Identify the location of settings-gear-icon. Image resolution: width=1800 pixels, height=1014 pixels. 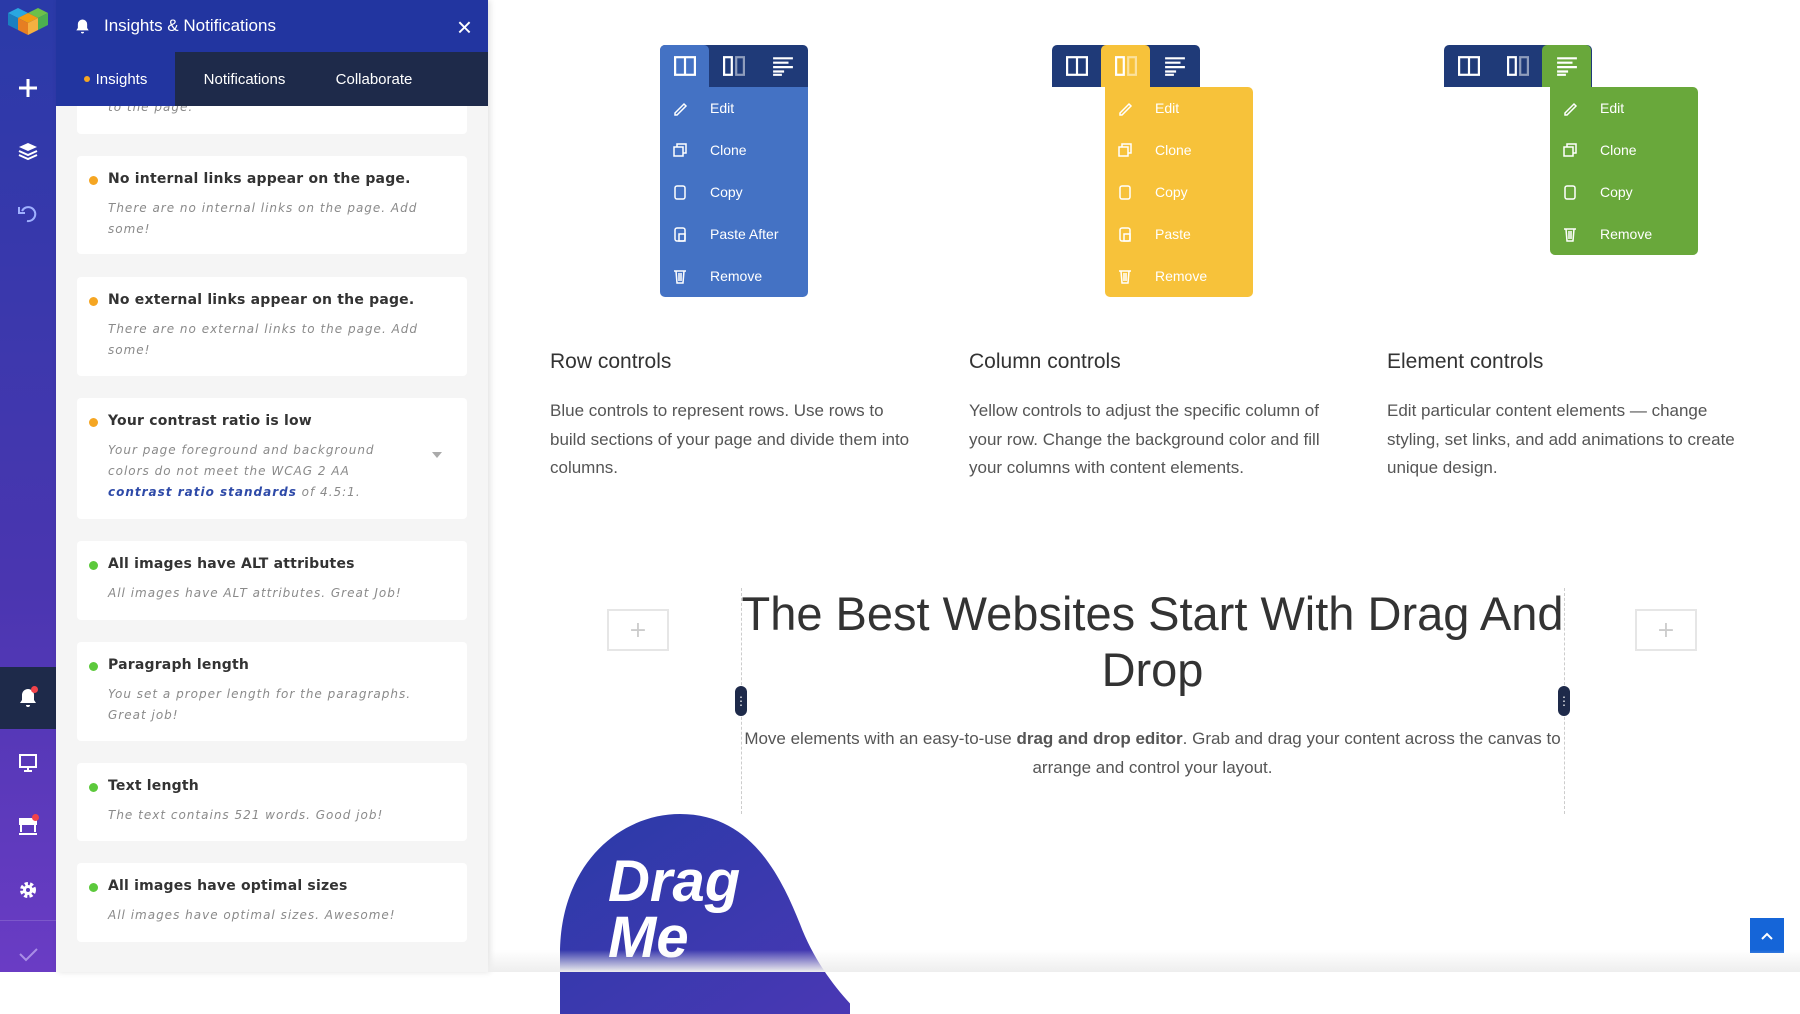
(28, 890).